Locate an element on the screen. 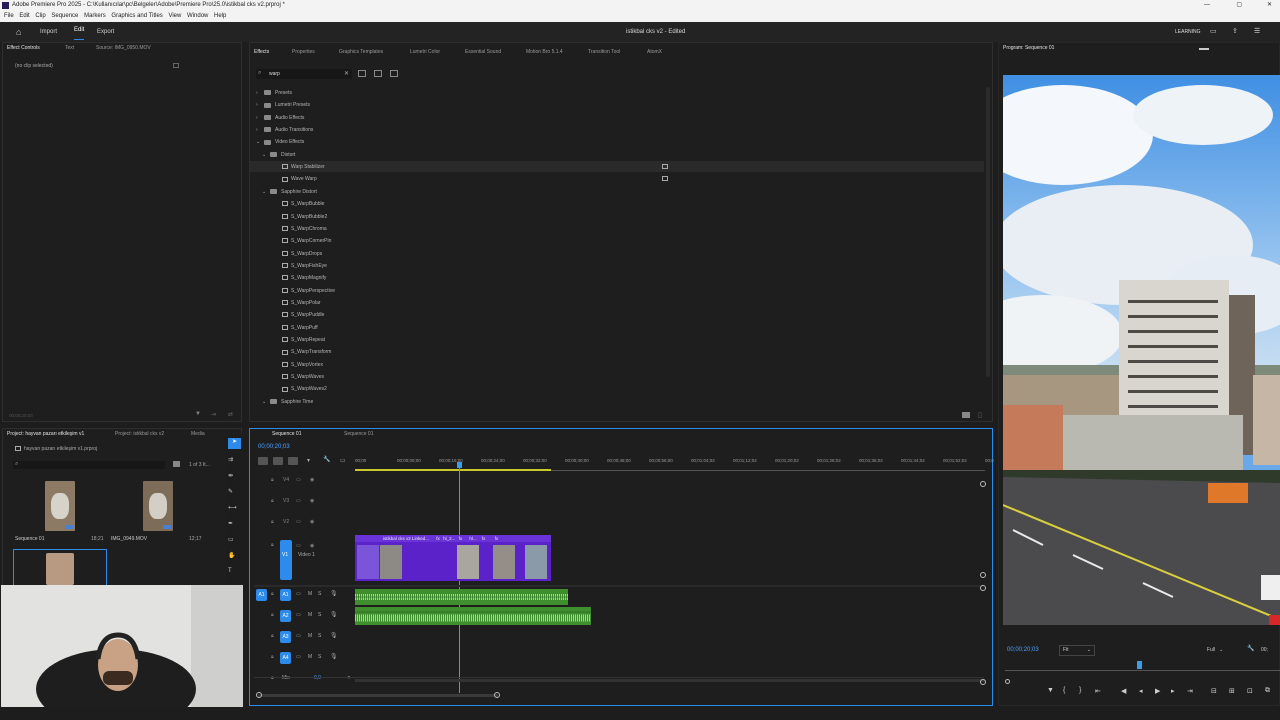 This screenshot has height=720, width=1280. panel-toggle-icon is located at coordinates (176, 65).